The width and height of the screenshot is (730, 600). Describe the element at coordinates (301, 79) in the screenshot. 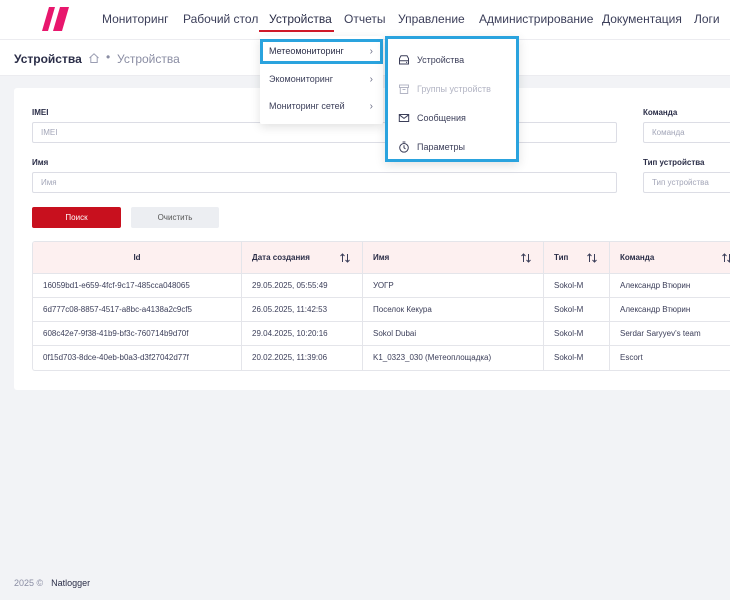

I see `menu-item-label: Экомониторинг` at that location.